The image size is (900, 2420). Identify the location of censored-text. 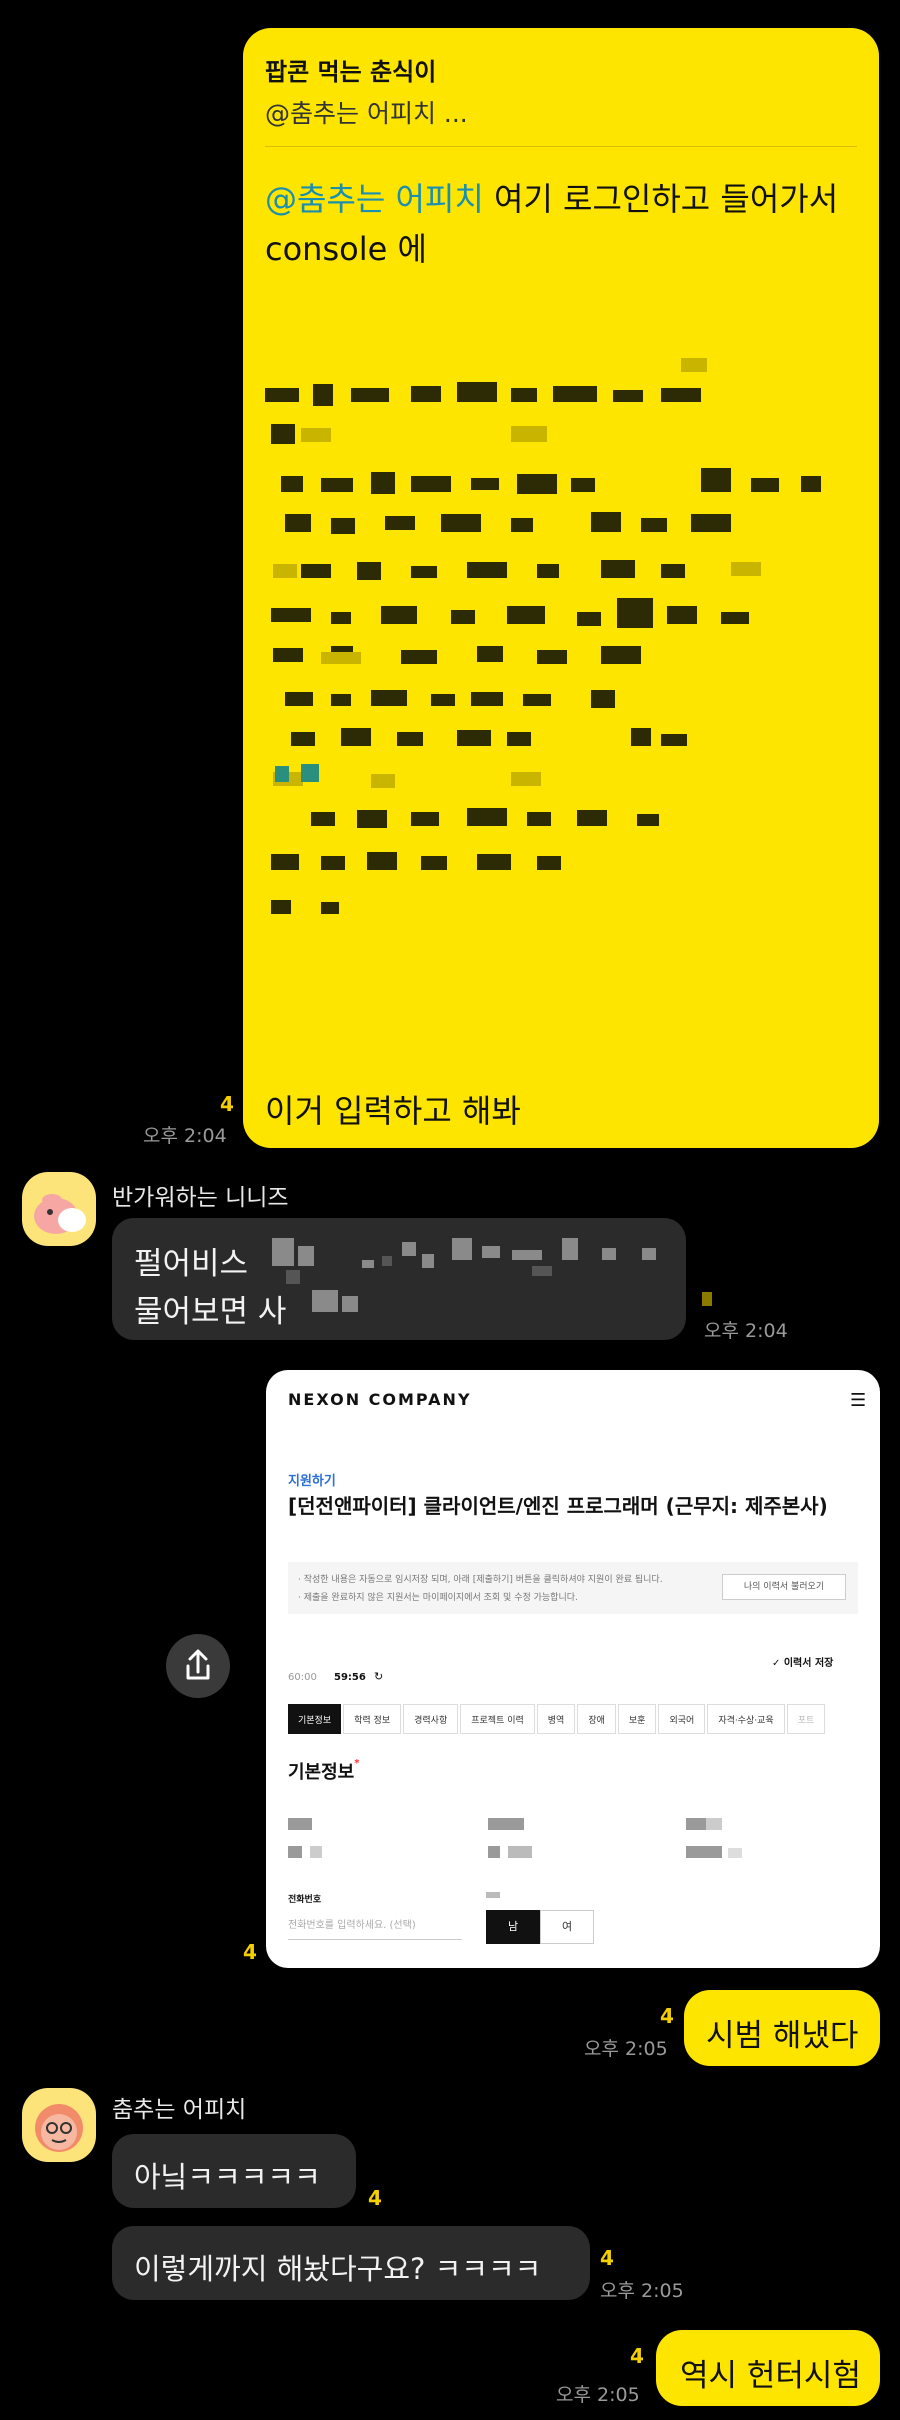
(464, 1275).